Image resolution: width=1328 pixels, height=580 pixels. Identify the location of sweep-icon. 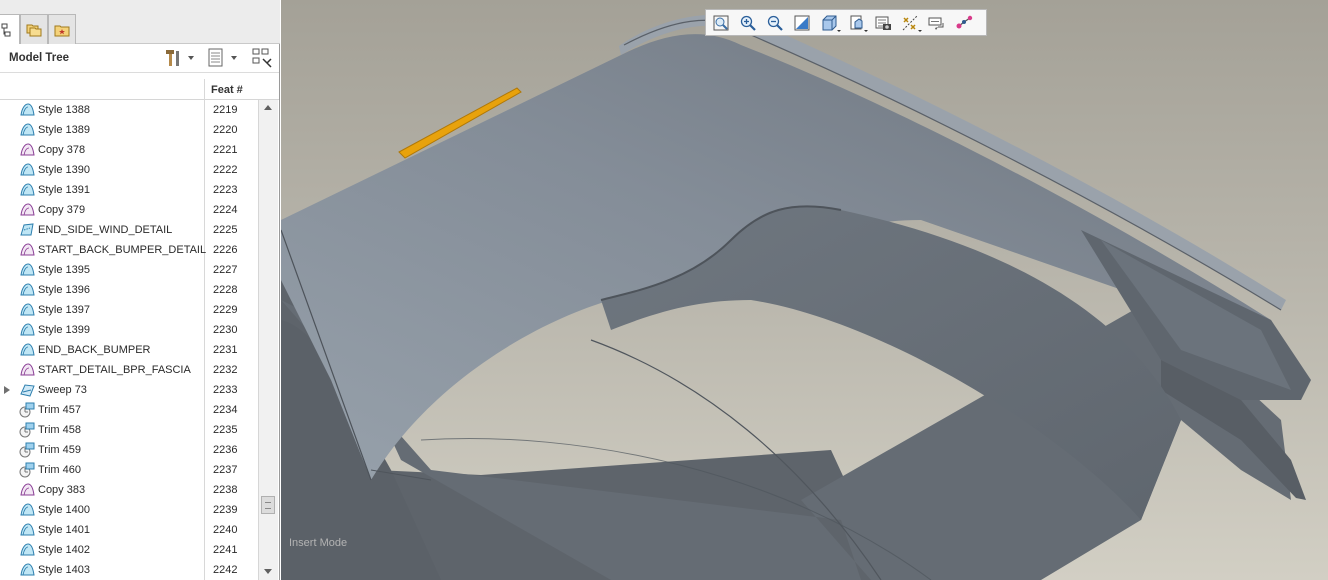
(27, 390).